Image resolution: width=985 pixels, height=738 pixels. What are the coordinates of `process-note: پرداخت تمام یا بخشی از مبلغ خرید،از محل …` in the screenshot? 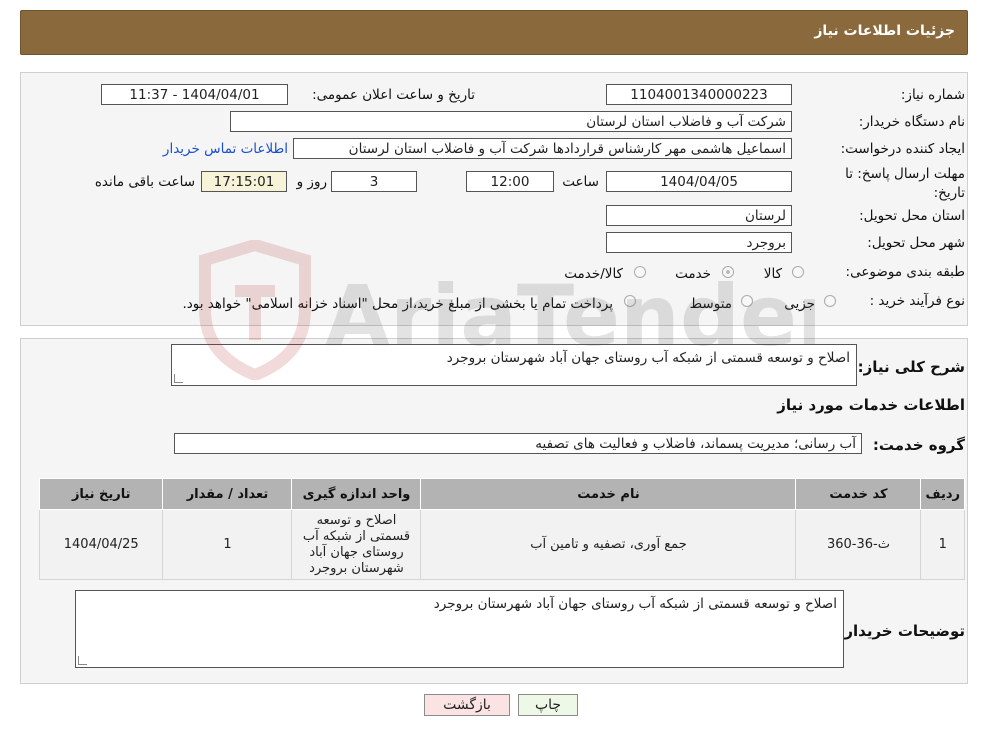 It's located at (397, 304).